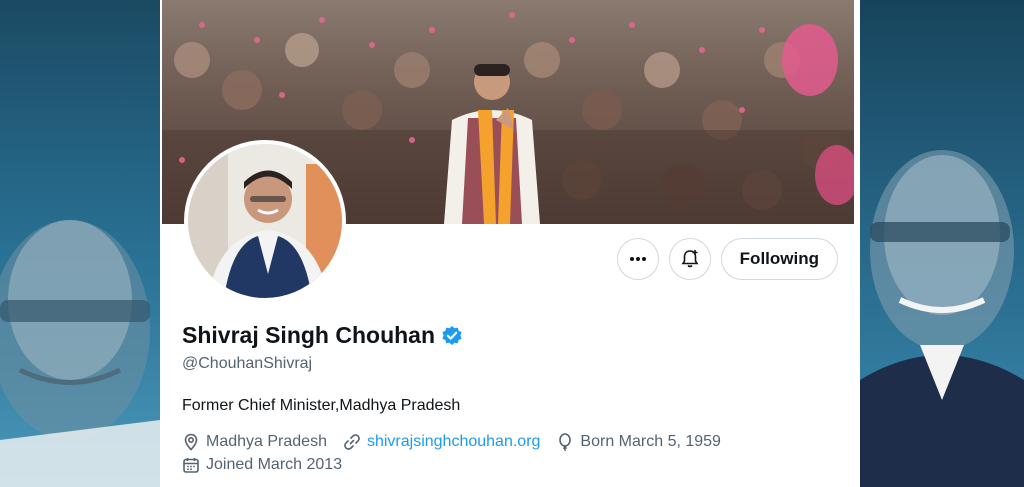 The width and height of the screenshot is (1024, 487). Describe the element at coordinates (352, 442) in the screenshot. I see `link-icon` at that location.